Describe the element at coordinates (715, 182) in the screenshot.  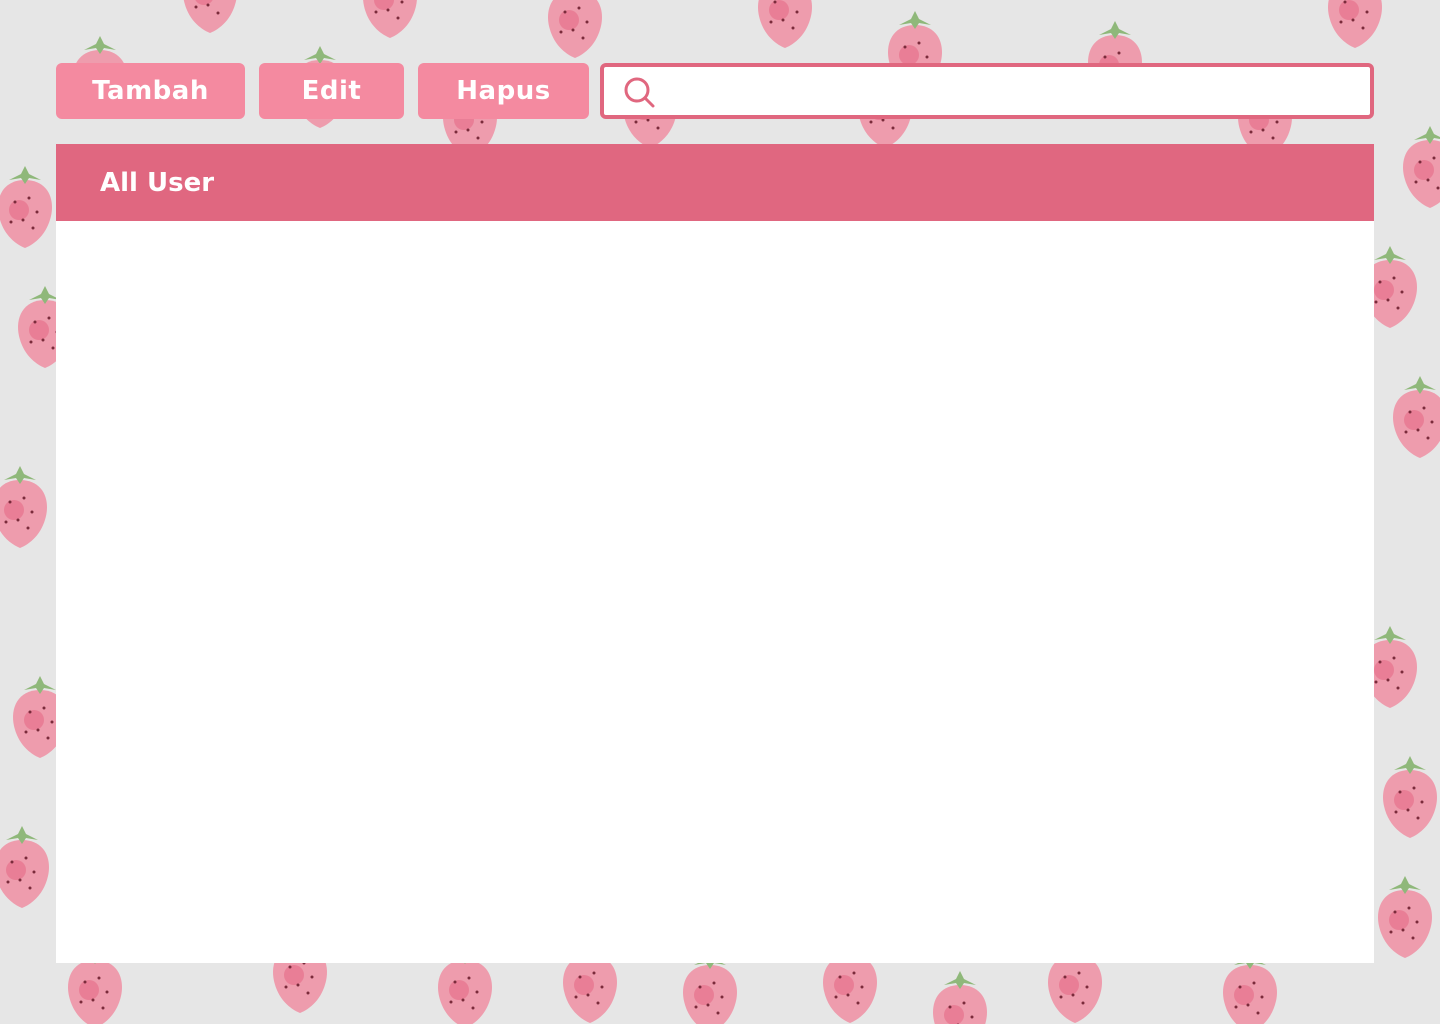
I see `panel-header: All User` at that location.